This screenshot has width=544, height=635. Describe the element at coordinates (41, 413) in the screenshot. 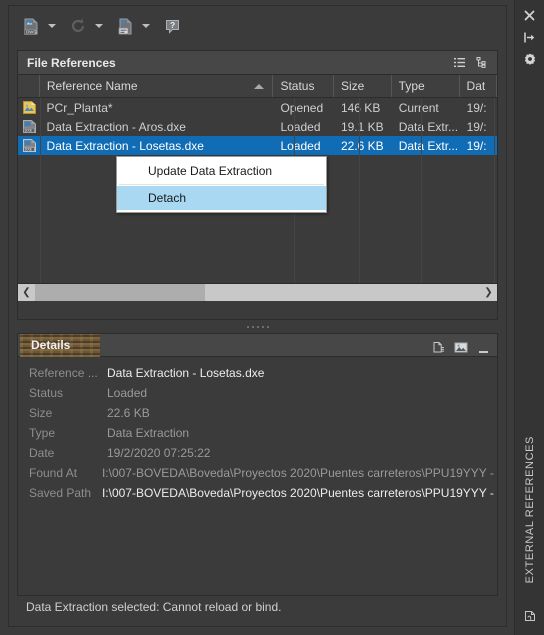

I see `details-label: Size` at that location.